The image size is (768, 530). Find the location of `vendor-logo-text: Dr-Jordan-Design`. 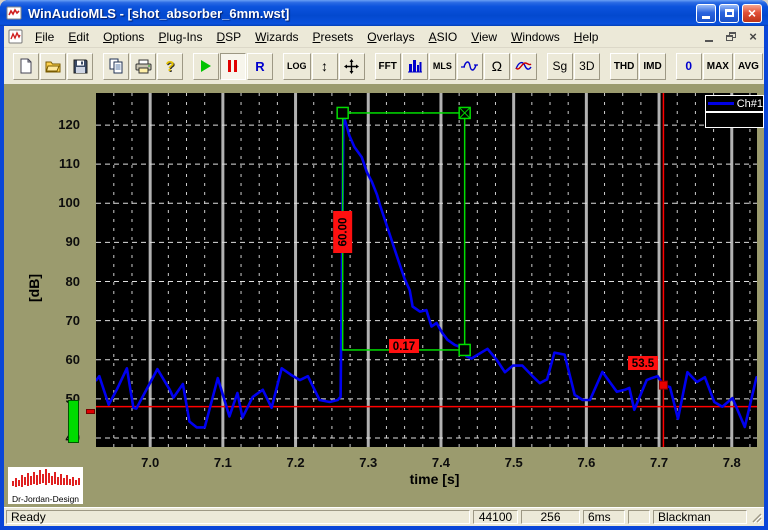

vendor-logo-text: Dr-Jordan-Design is located at coordinates (45, 499).